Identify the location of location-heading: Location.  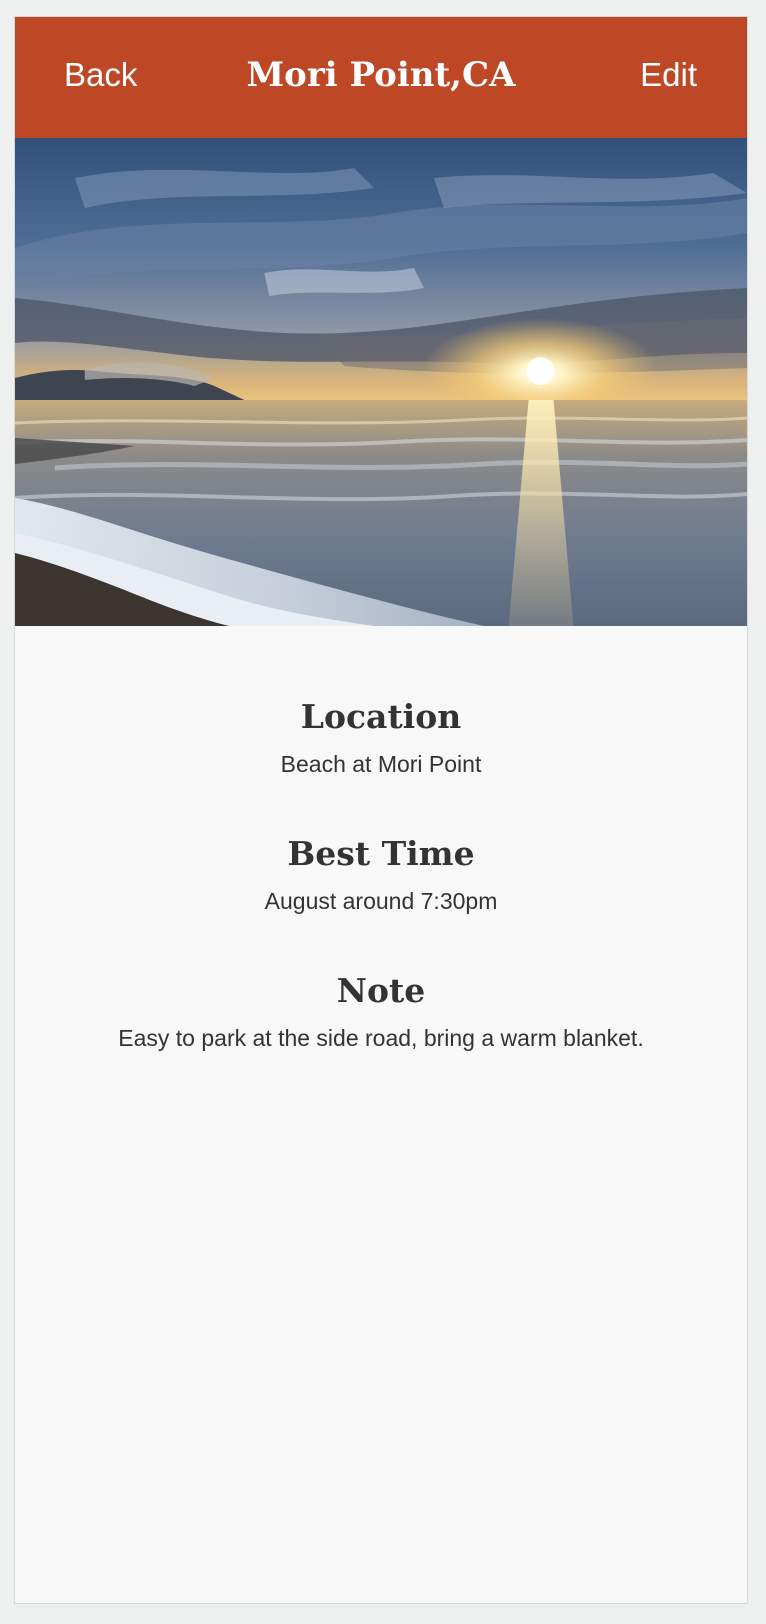
(381, 716).